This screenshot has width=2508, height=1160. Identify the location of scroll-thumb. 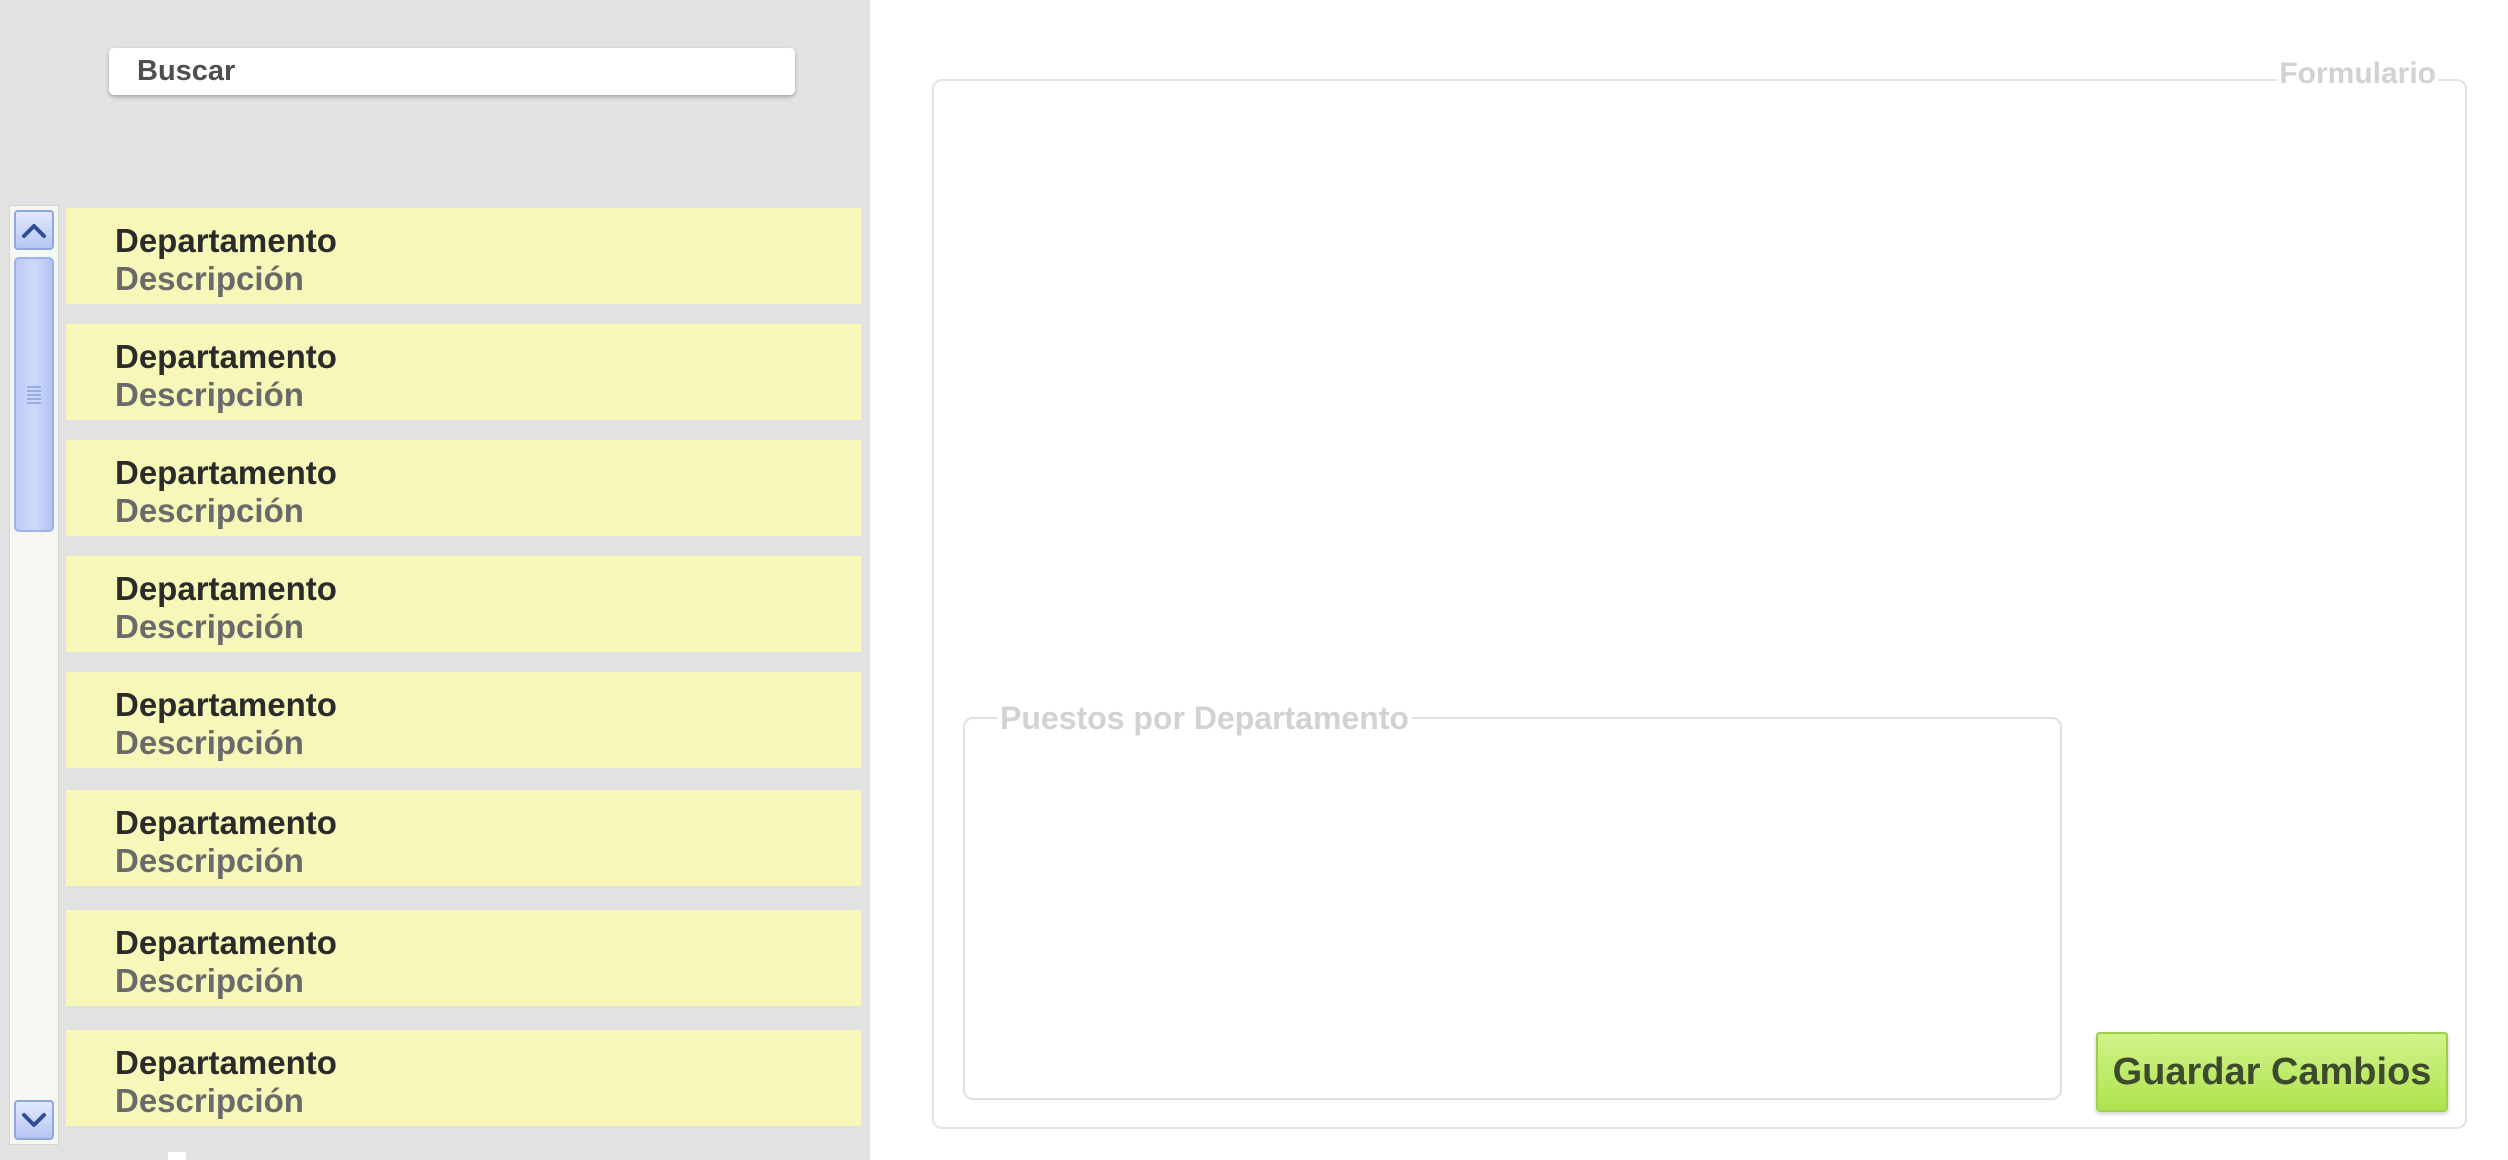
(34, 394).